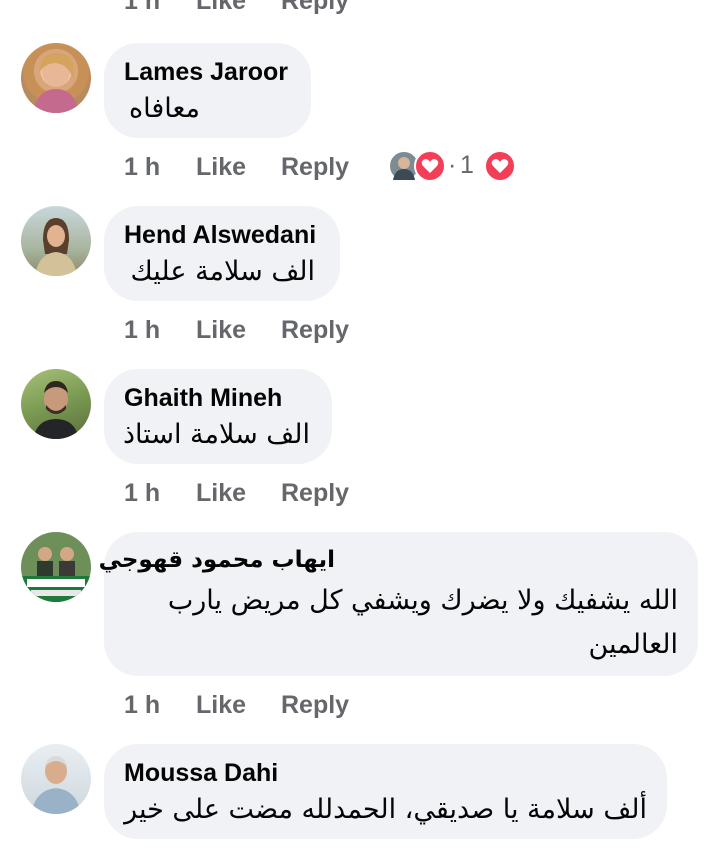 Image resolution: width=720 pixels, height=852 pixels. I want to click on comment-author: ايهاب محمود قهوجي, so click(217, 560).